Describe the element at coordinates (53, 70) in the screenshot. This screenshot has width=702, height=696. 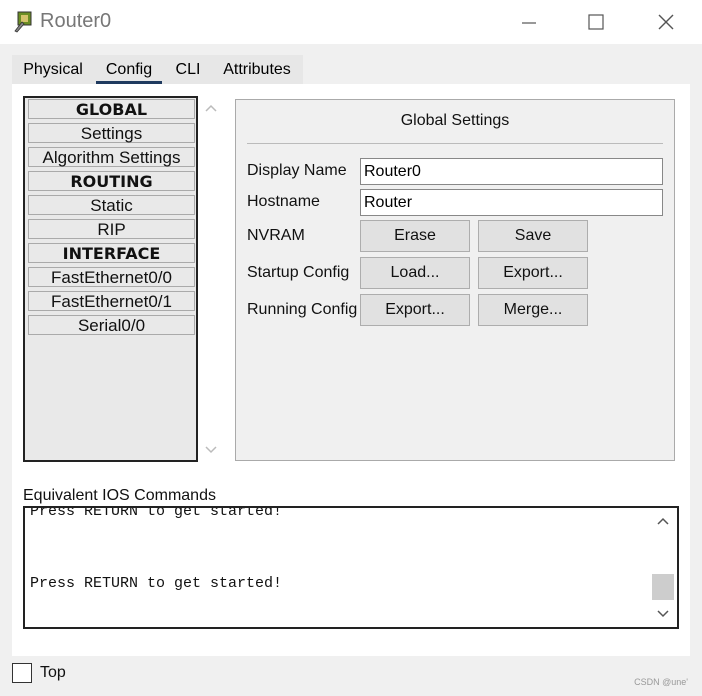
I see `tab-physical: Physical` at that location.